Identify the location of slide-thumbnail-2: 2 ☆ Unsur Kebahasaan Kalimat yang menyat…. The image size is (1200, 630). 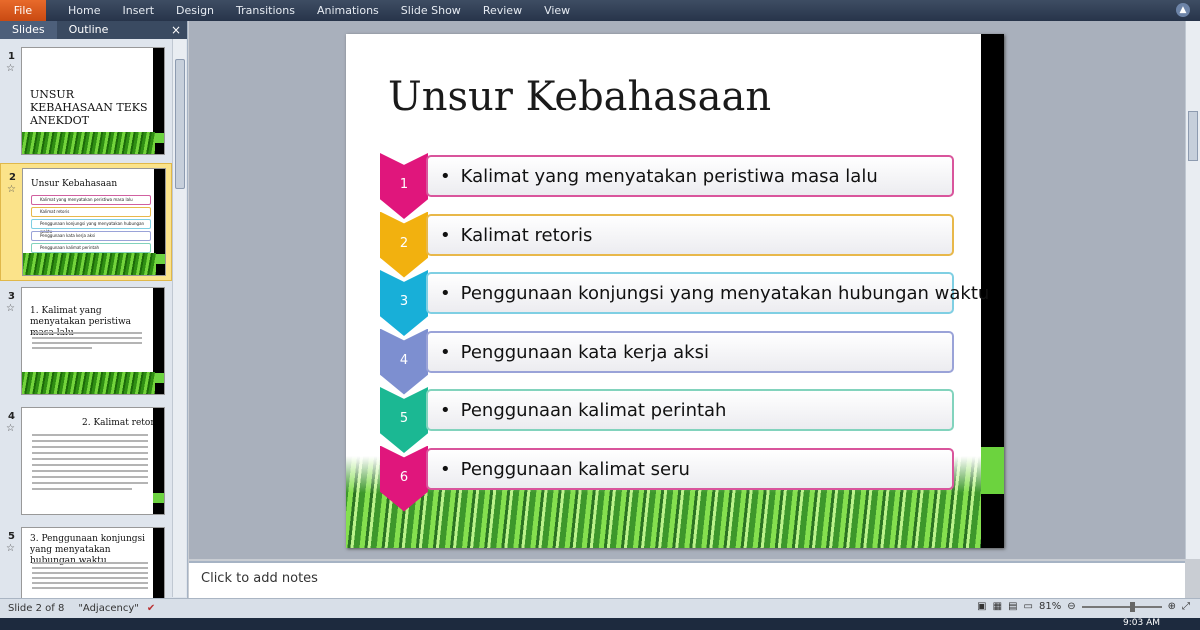
(86, 222).